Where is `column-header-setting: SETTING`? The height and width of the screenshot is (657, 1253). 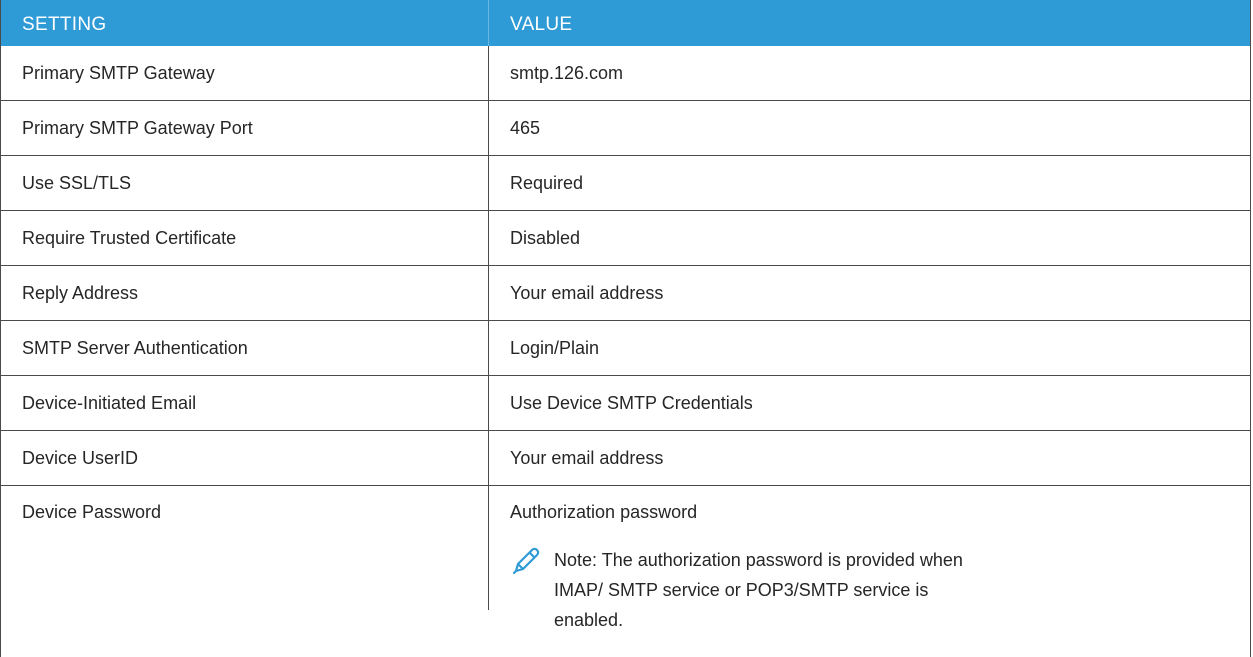
column-header-setting: SETTING is located at coordinates (245, 23).